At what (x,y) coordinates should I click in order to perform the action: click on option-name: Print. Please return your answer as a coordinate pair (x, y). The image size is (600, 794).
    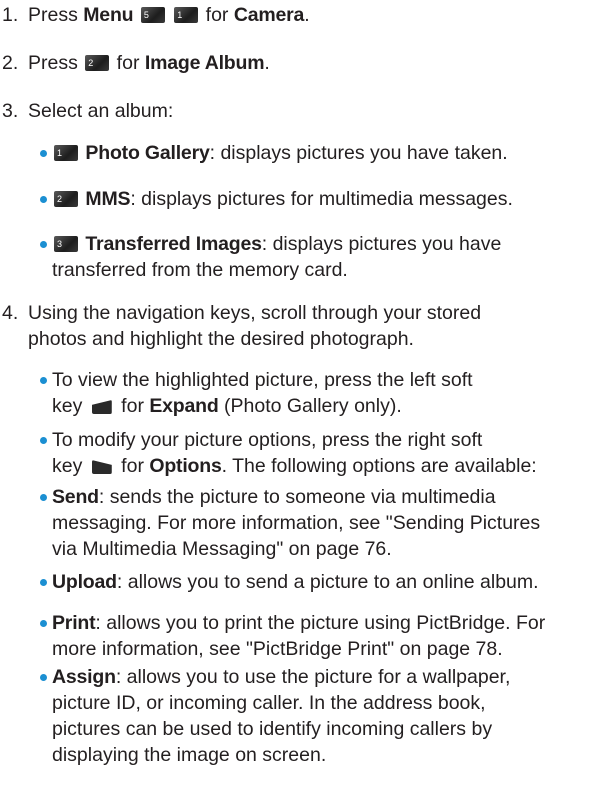
    Looking at the image, I should click on (74, 623).